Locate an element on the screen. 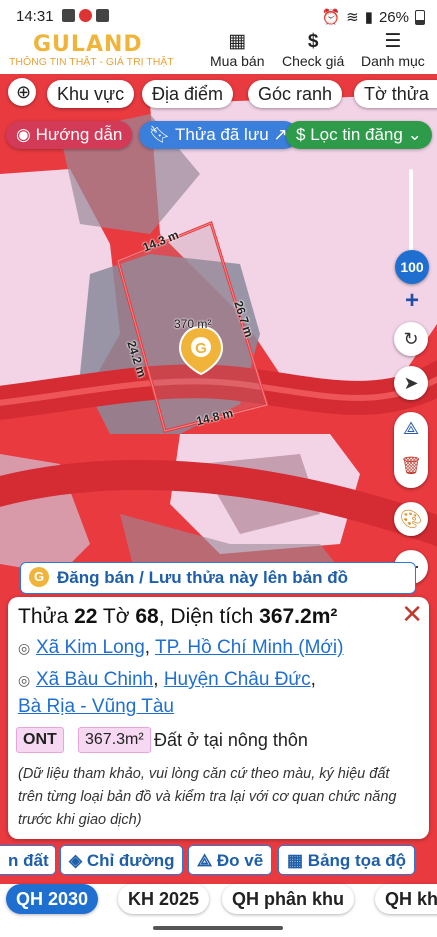  palette-icon: 🎨︎ is located at coordinates (411, 519).